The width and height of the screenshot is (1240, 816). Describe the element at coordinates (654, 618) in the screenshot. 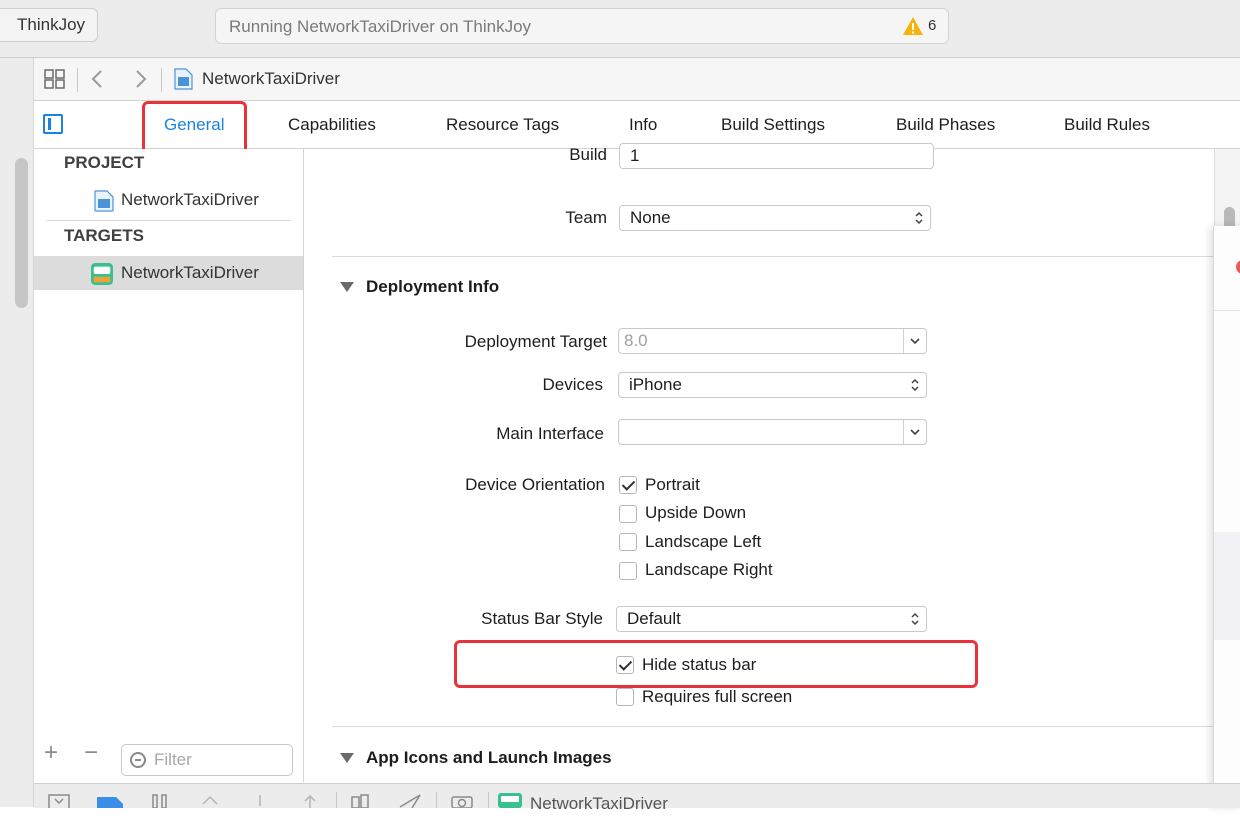

I see `status-bar-style-value: Default` at that location.